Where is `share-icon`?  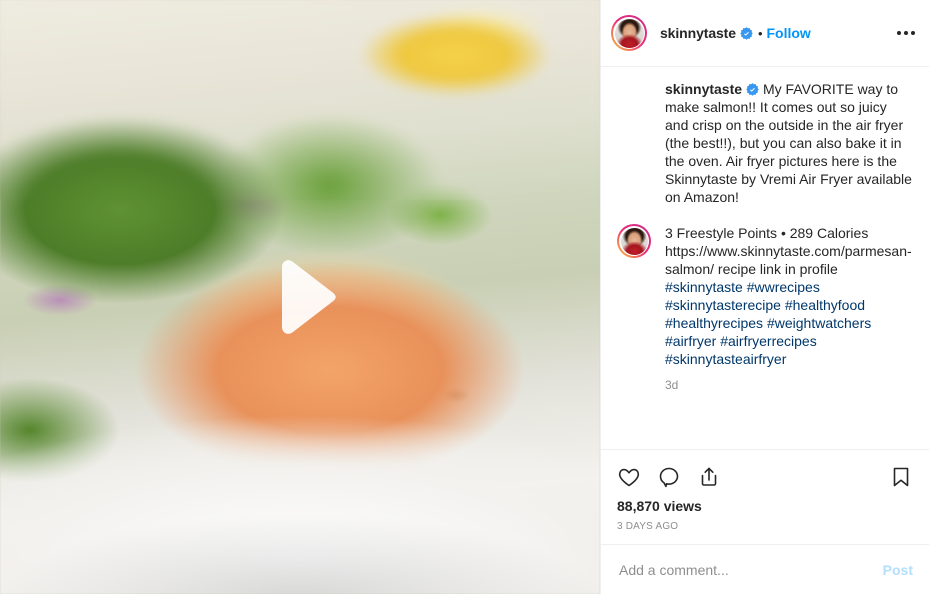 share-icon is located at coordinates (709, 477).